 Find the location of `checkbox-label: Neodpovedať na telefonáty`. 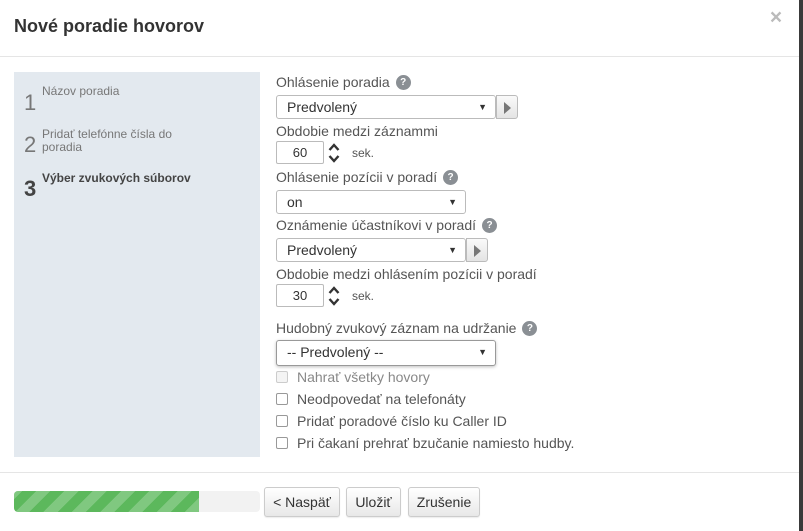

checkbox-label: Neodpovedať na telefonáty is located at coordinates (381, 399).